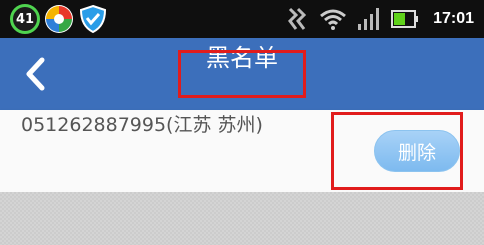 The width and height of the screenshot is (484, 245). I want to click on system-icons: 17:01, so click(380, 19).